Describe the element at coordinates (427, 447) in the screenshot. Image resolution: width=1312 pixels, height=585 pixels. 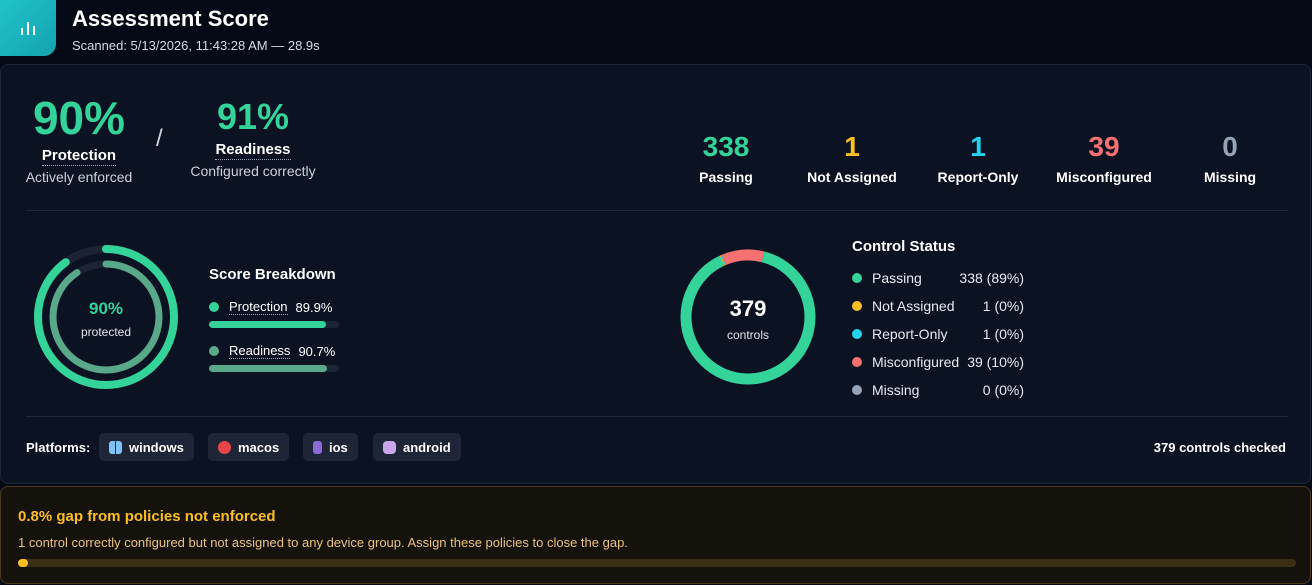
I see `platform-name: android` at that location.